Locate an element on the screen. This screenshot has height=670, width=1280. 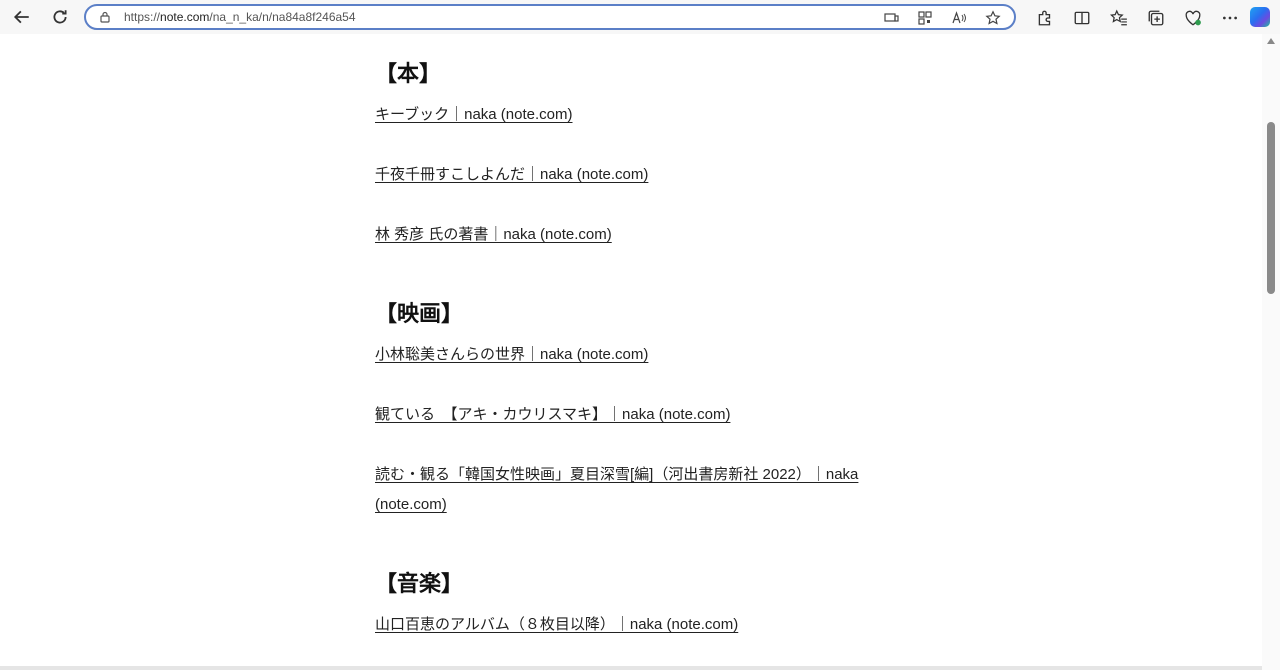
copilot-icon is located at coordinates (1260, 17).